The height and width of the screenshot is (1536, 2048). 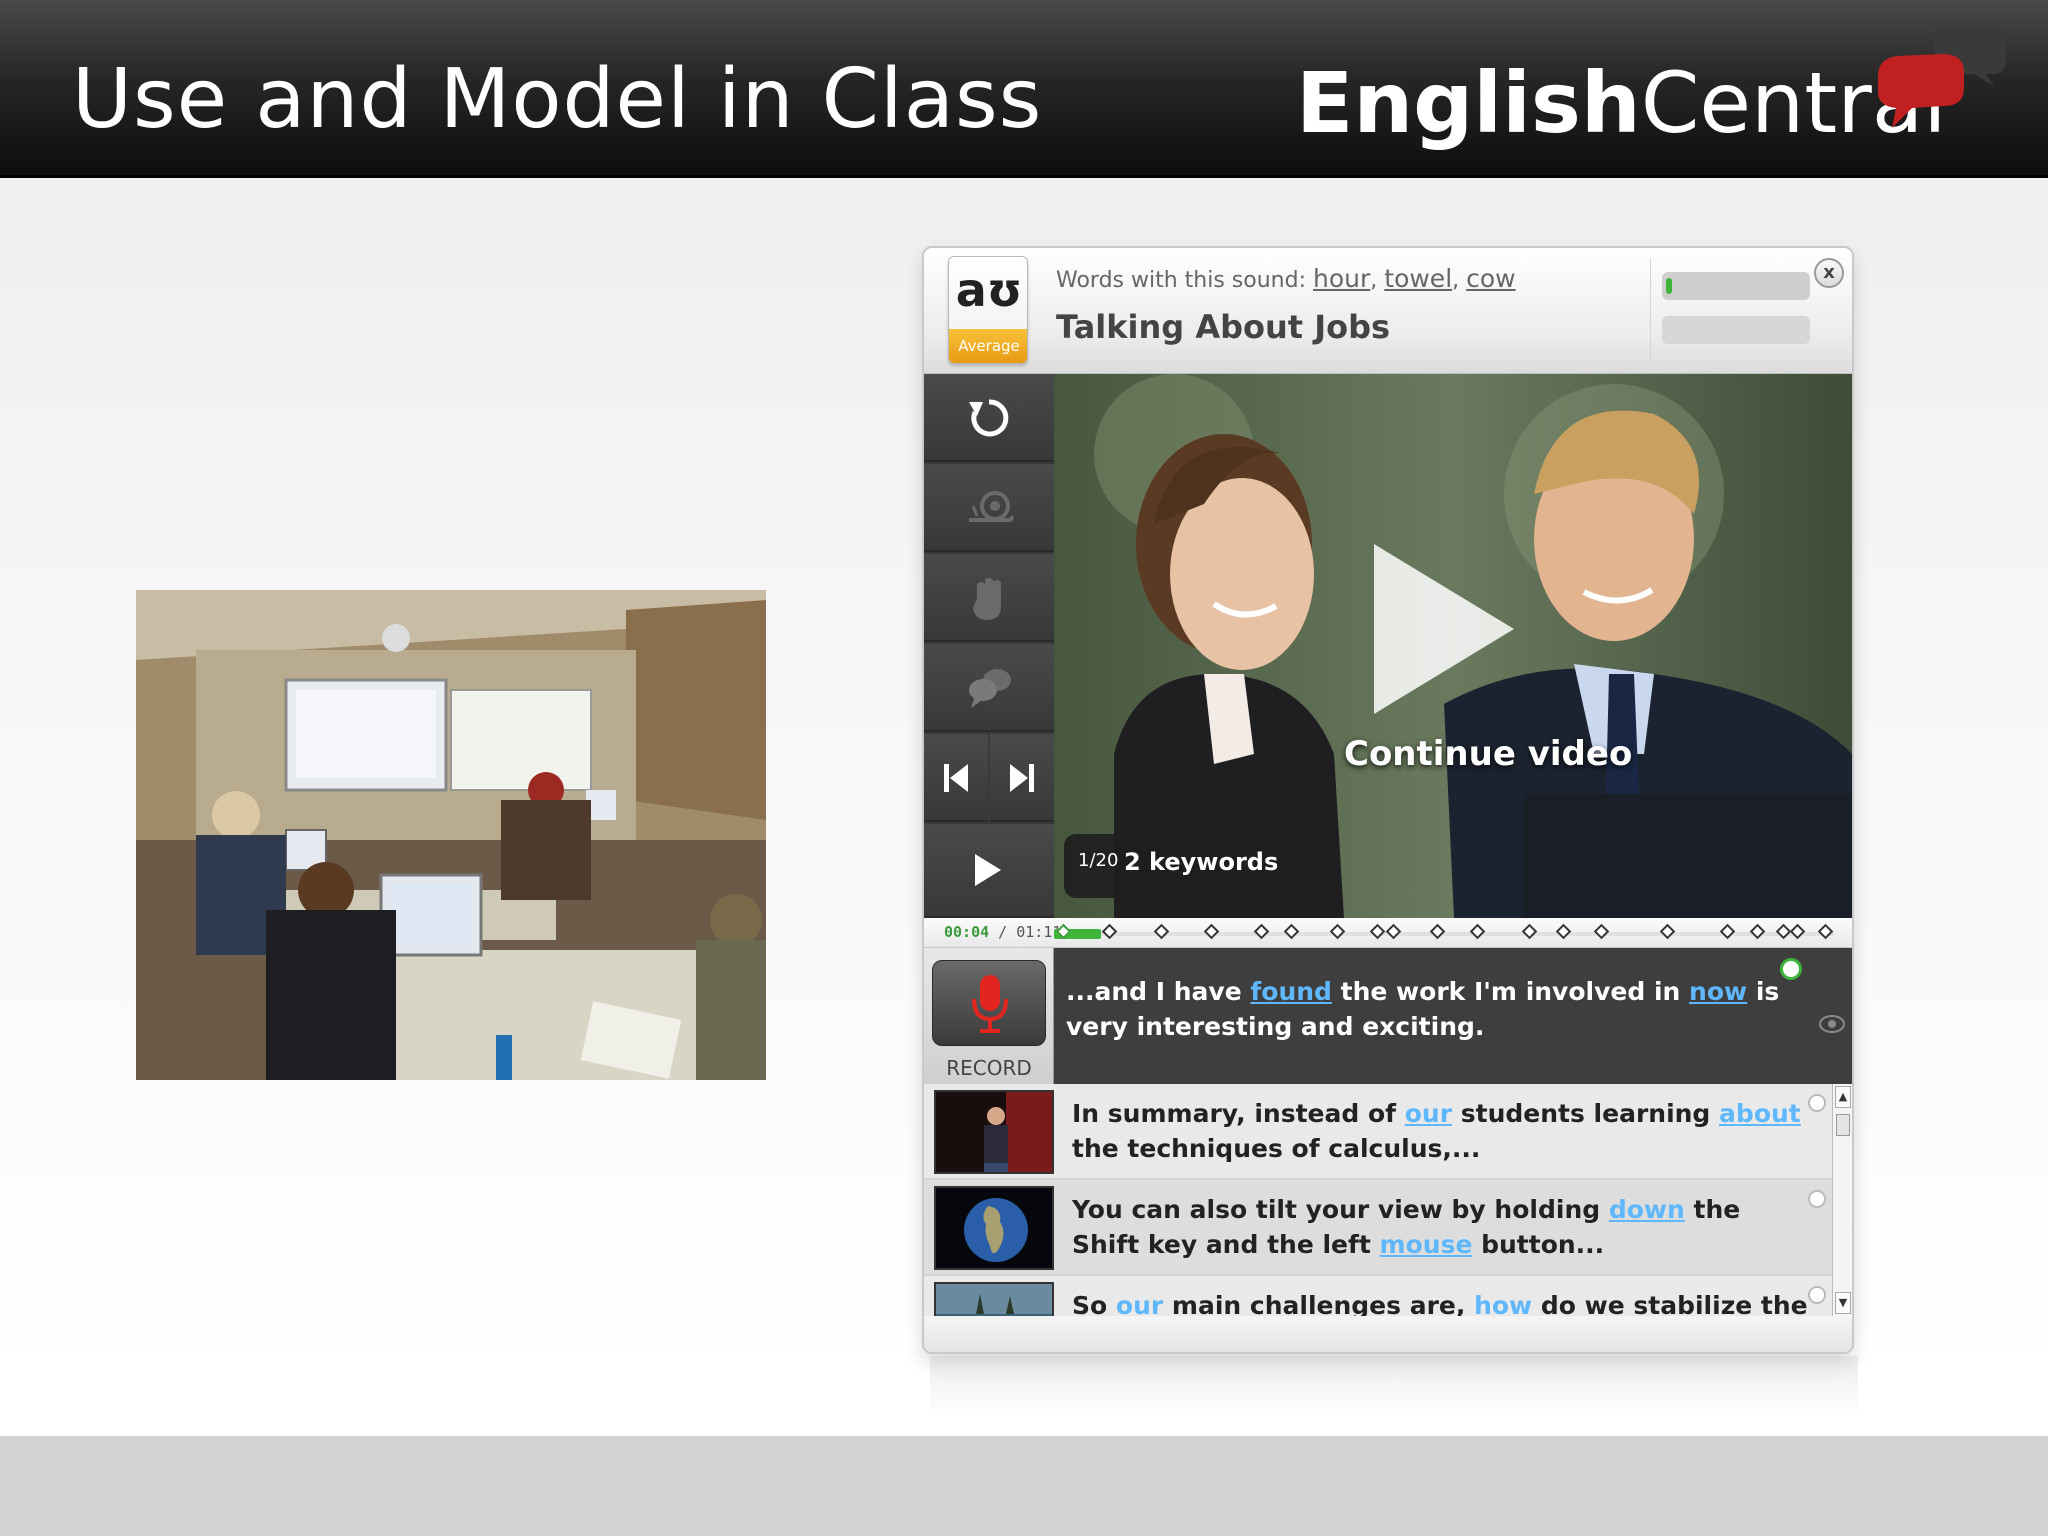 I want to click on slow-icon, so click(x=991, y=506).